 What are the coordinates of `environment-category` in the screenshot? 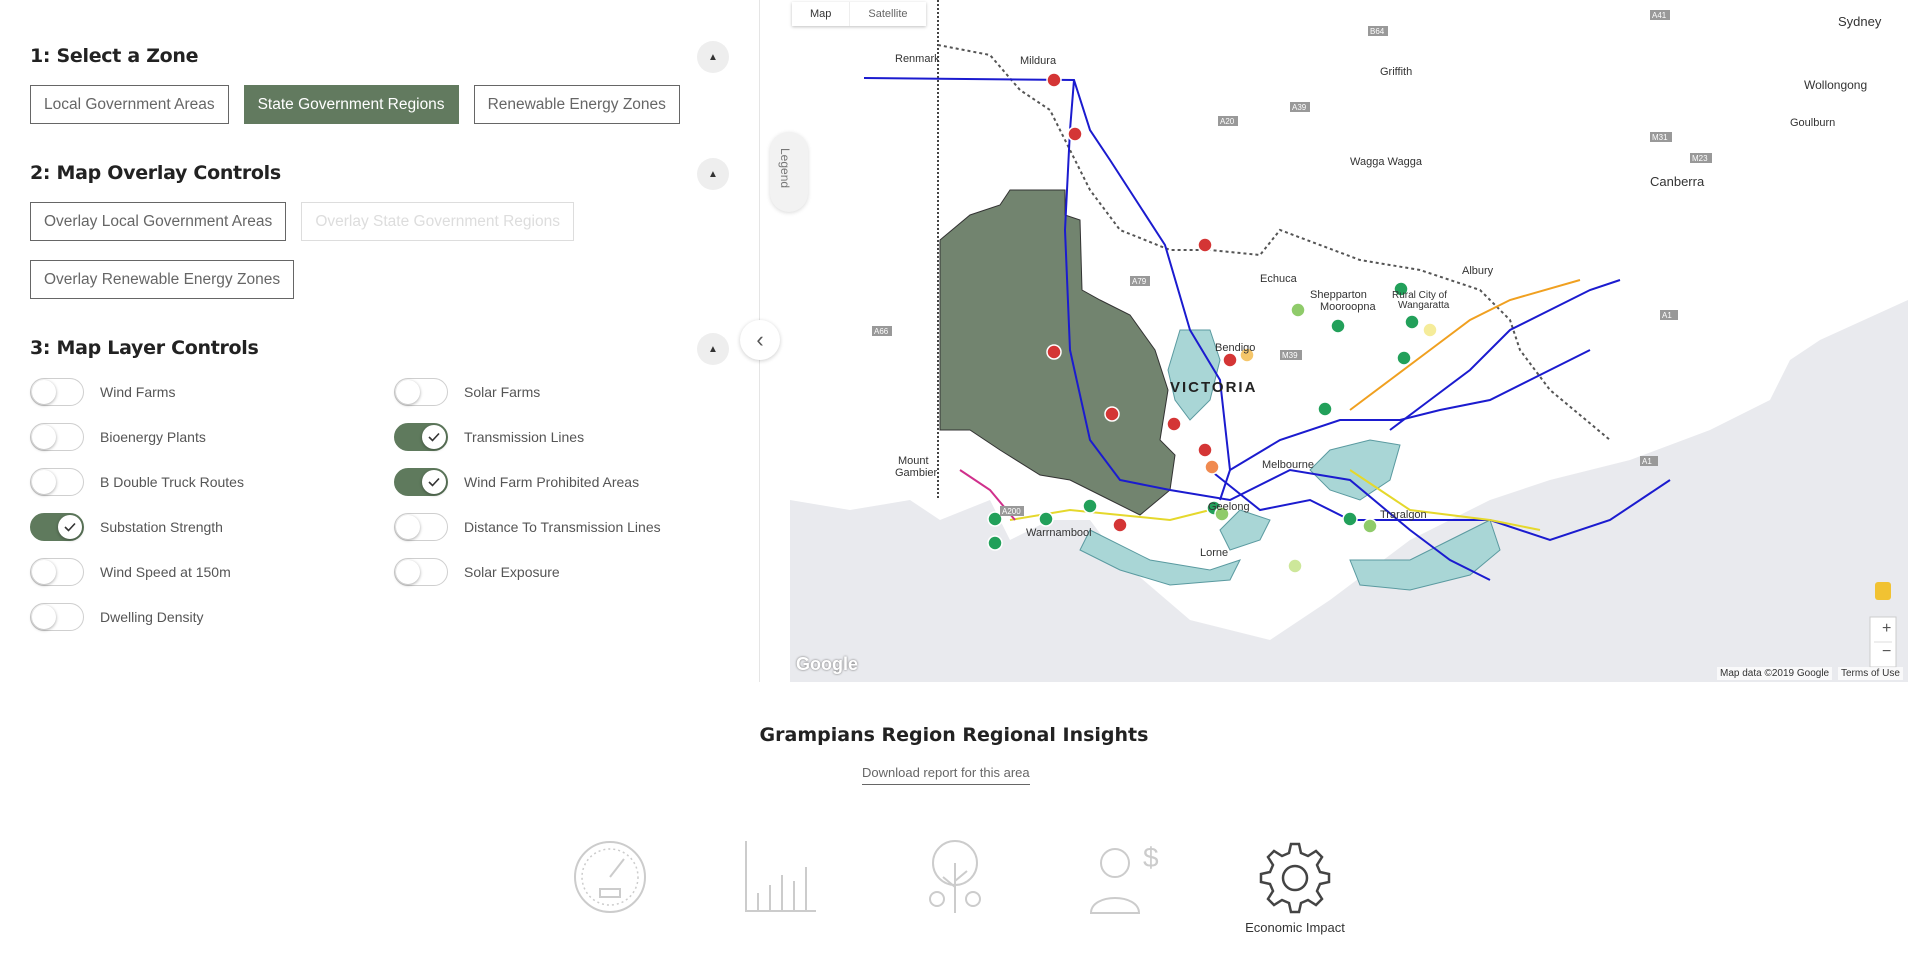 It's located at (955, 876).